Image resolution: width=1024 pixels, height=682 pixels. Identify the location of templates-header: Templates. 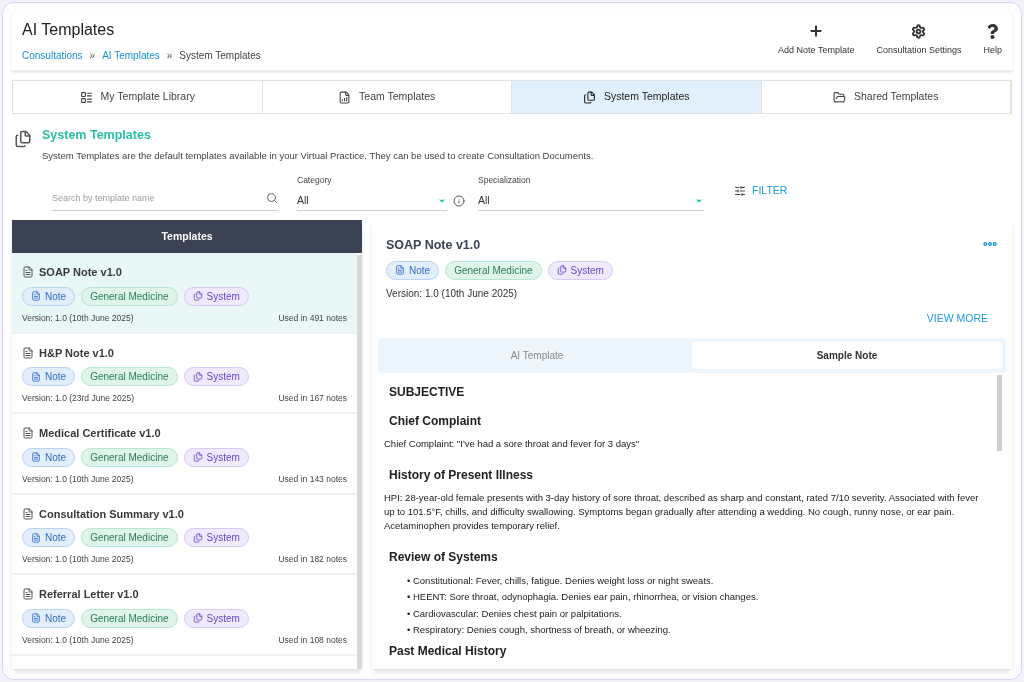
(187, 236).